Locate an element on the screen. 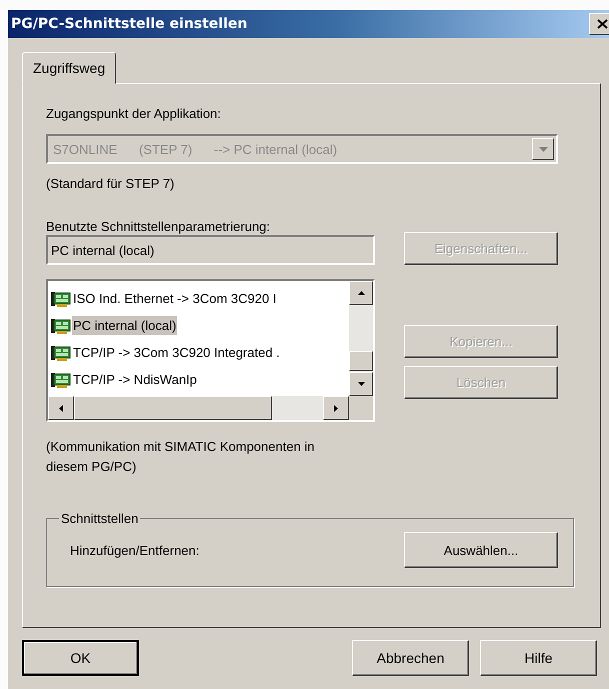  add-remove-label: Hinzufügen/Entfernen: is located at coordinates (135, 550).